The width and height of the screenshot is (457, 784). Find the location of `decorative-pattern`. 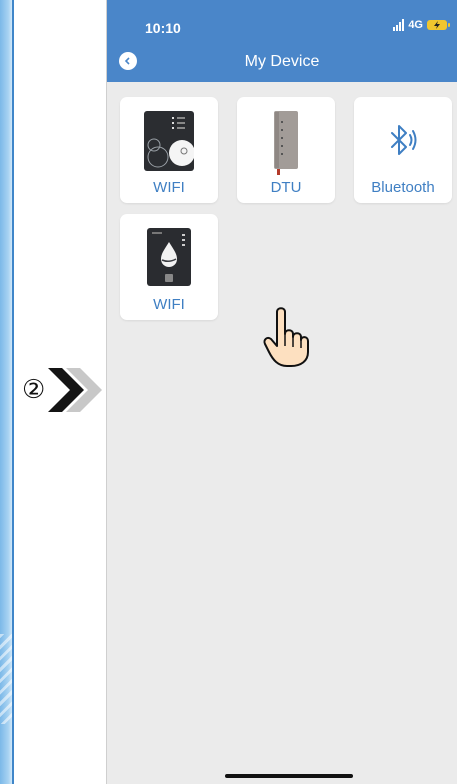

decorative-pattern is located at coordinates (7, 679).